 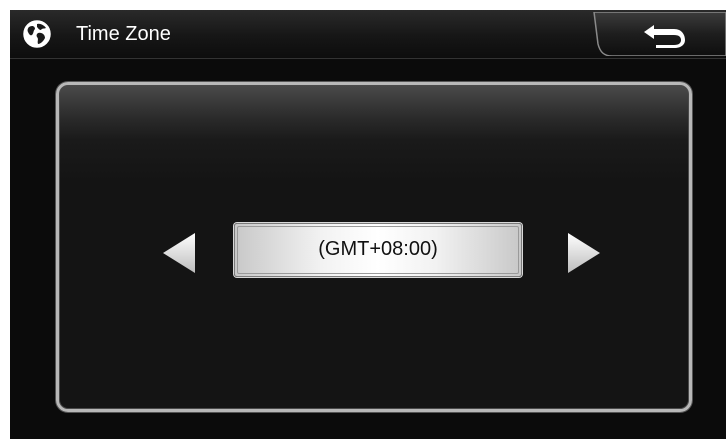 I want to click on triangle-right-icon, so click(x=584, y=253).